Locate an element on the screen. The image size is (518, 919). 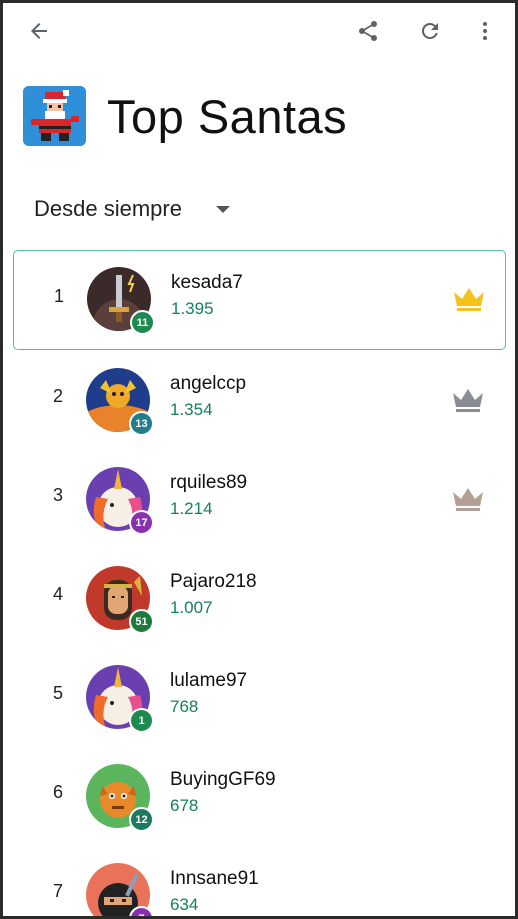
player-name: Innsane91 is located at coordinates (214, 878).